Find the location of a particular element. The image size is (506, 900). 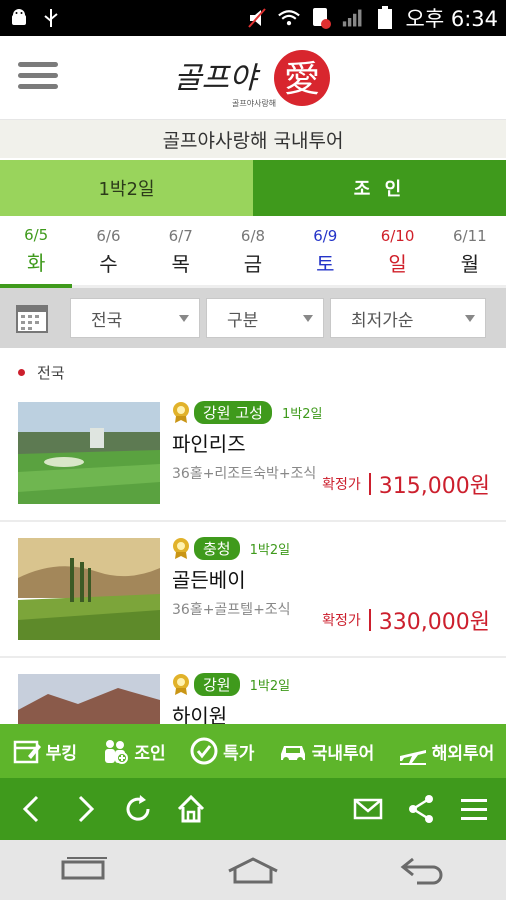

date-6-7: 6/7 목 is located at coordinates (180, 253).